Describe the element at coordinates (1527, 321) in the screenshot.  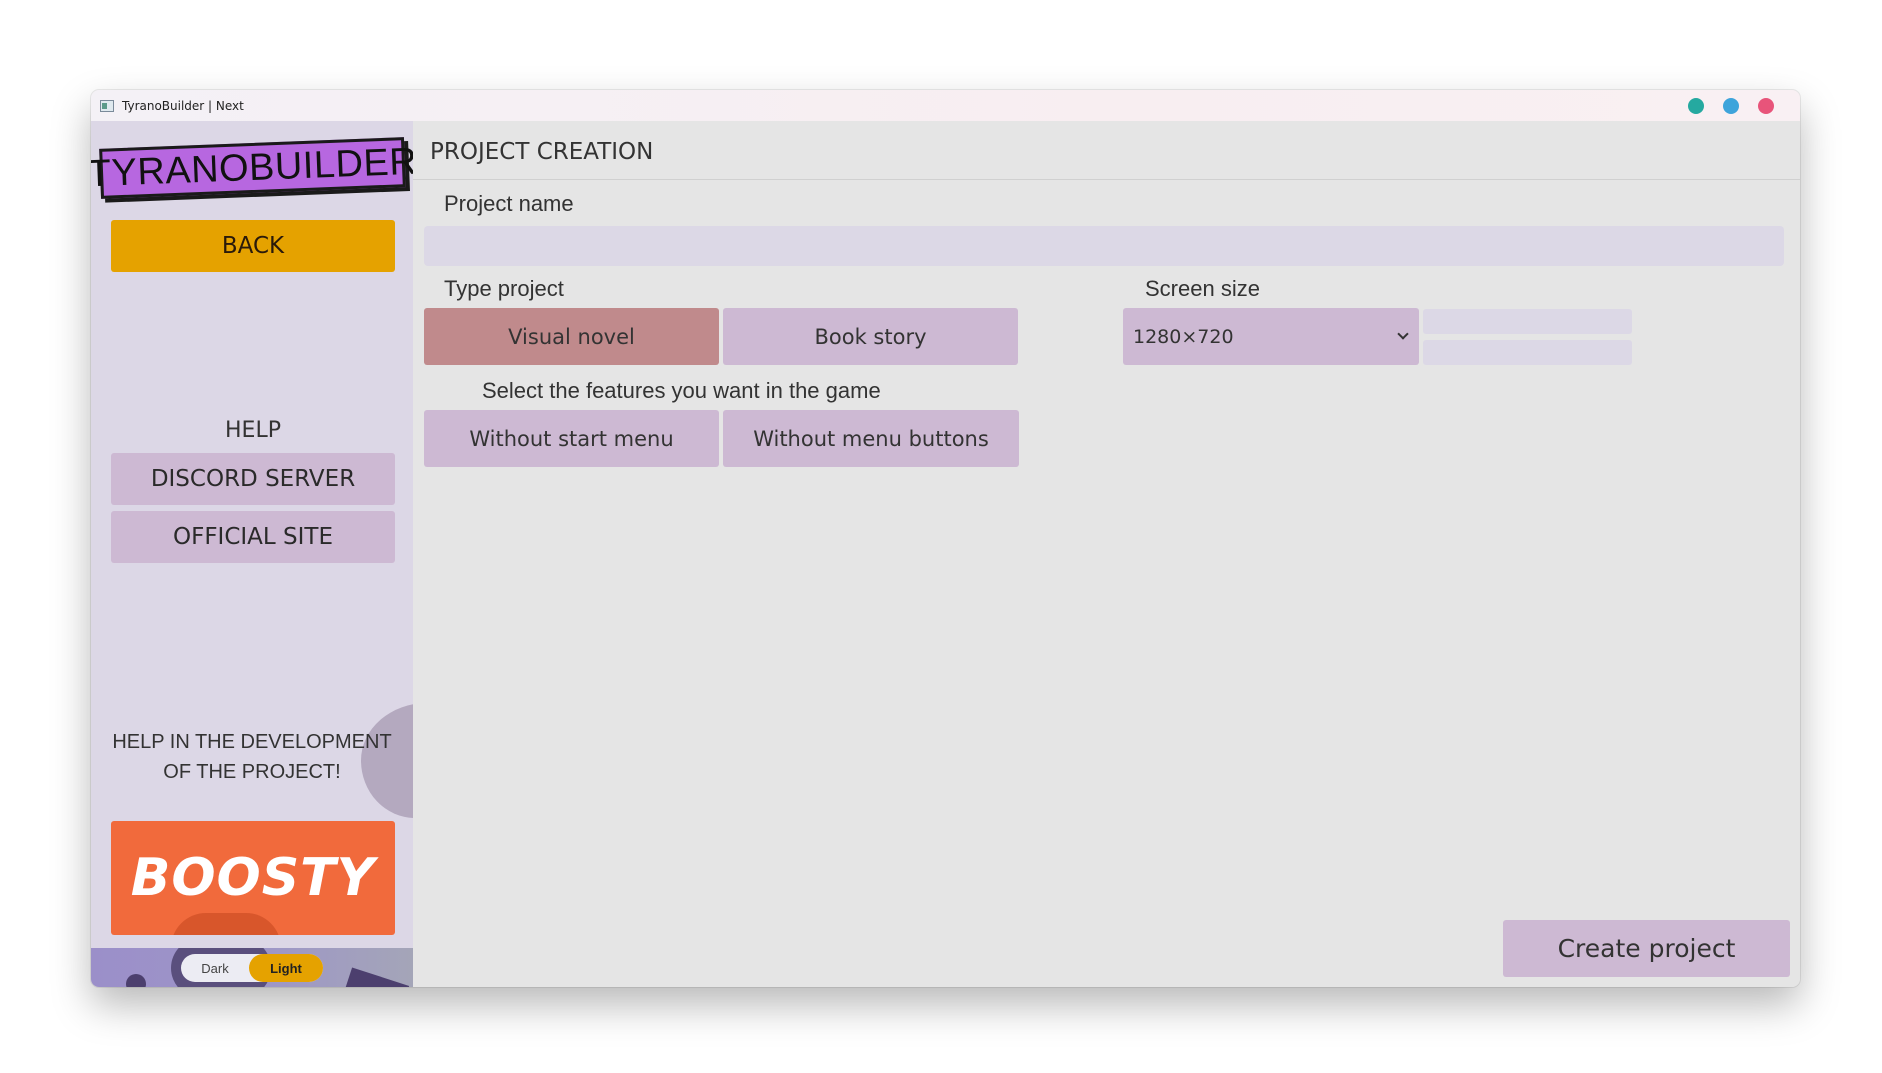
I see `custom-width-field` at that location.